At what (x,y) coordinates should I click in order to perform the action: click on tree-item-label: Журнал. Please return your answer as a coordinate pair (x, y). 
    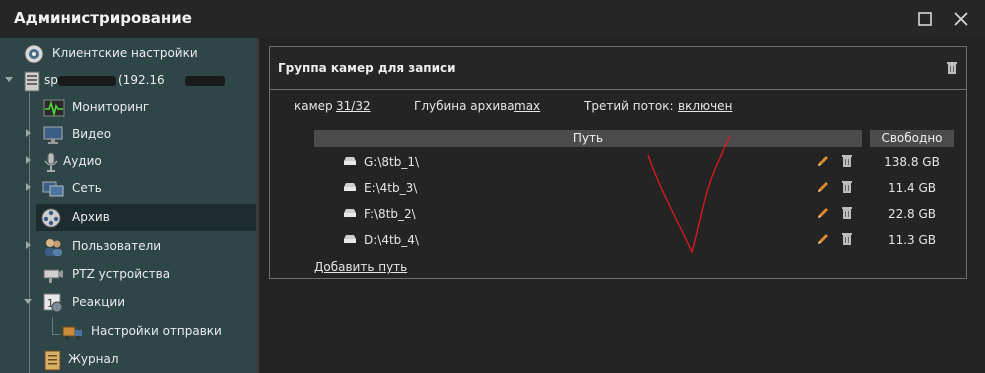
    Looking at the image, I should click on (93, 359).